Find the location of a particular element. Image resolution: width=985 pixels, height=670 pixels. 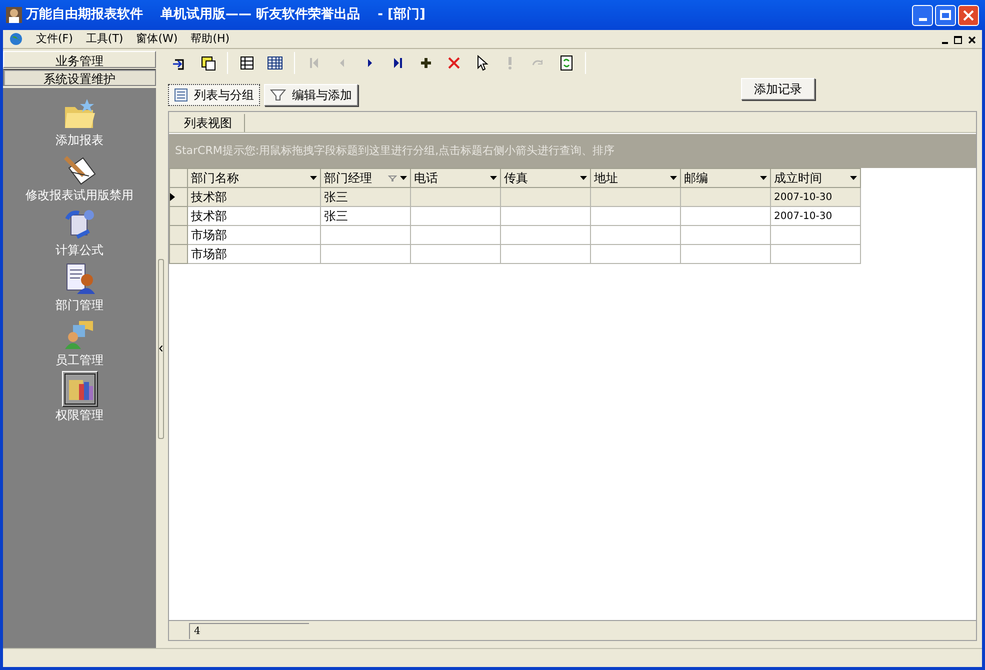

close-button is located at coordinates (968, 15).